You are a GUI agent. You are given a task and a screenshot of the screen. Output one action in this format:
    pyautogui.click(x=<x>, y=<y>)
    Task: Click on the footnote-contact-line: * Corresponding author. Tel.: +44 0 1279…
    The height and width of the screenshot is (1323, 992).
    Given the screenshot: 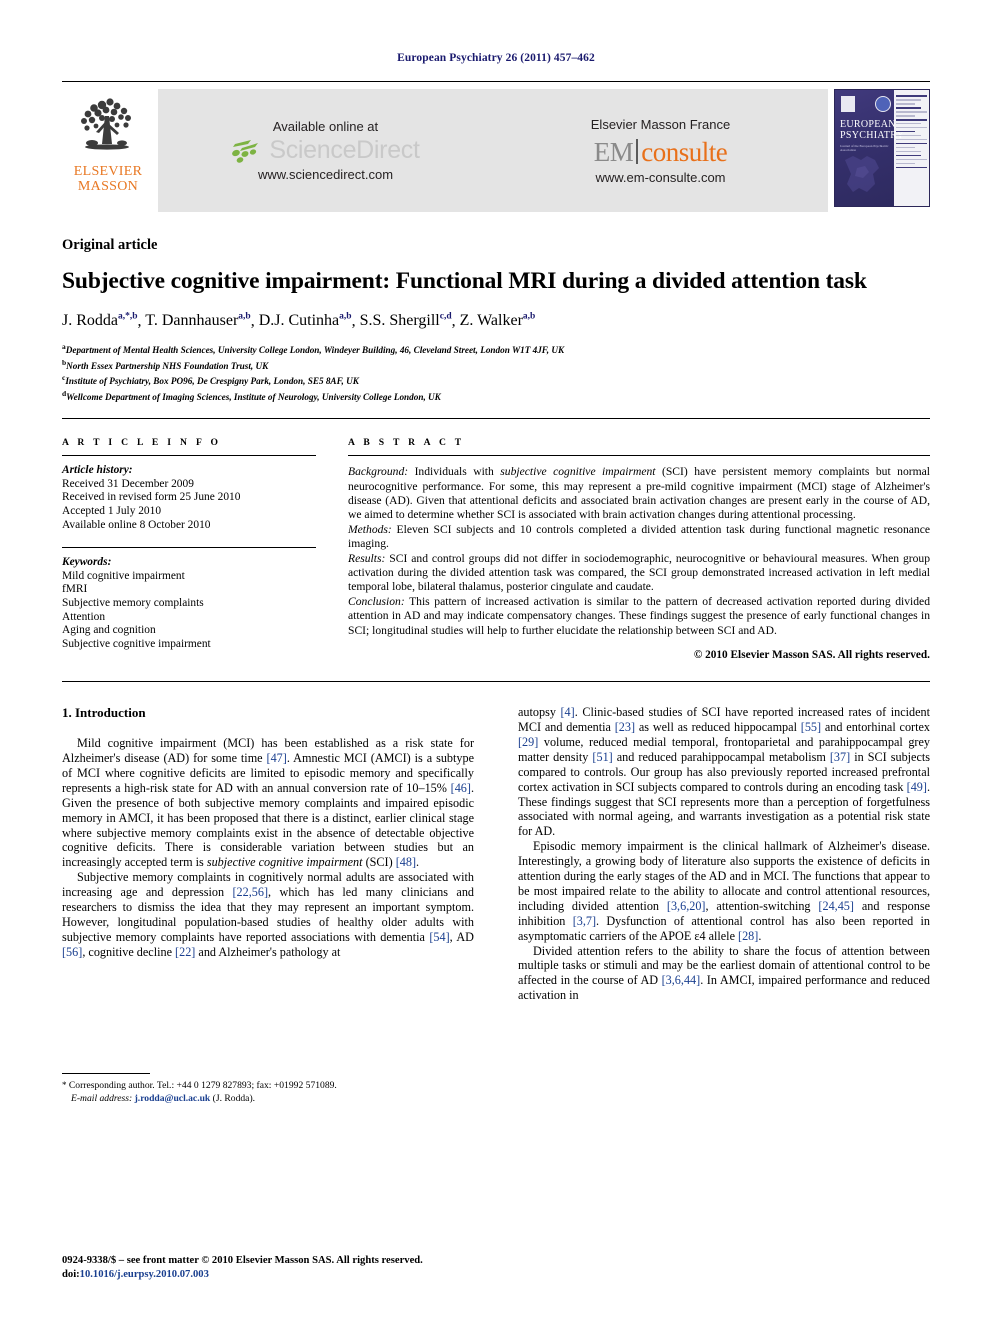 What is the action you would take?
    pyautogui.click(x=199, y=1086)
    